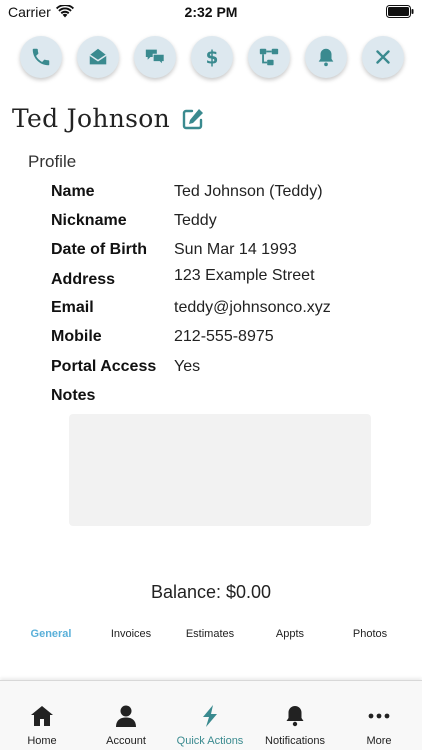  I want to click on field-label: Address, so click(83, 279).